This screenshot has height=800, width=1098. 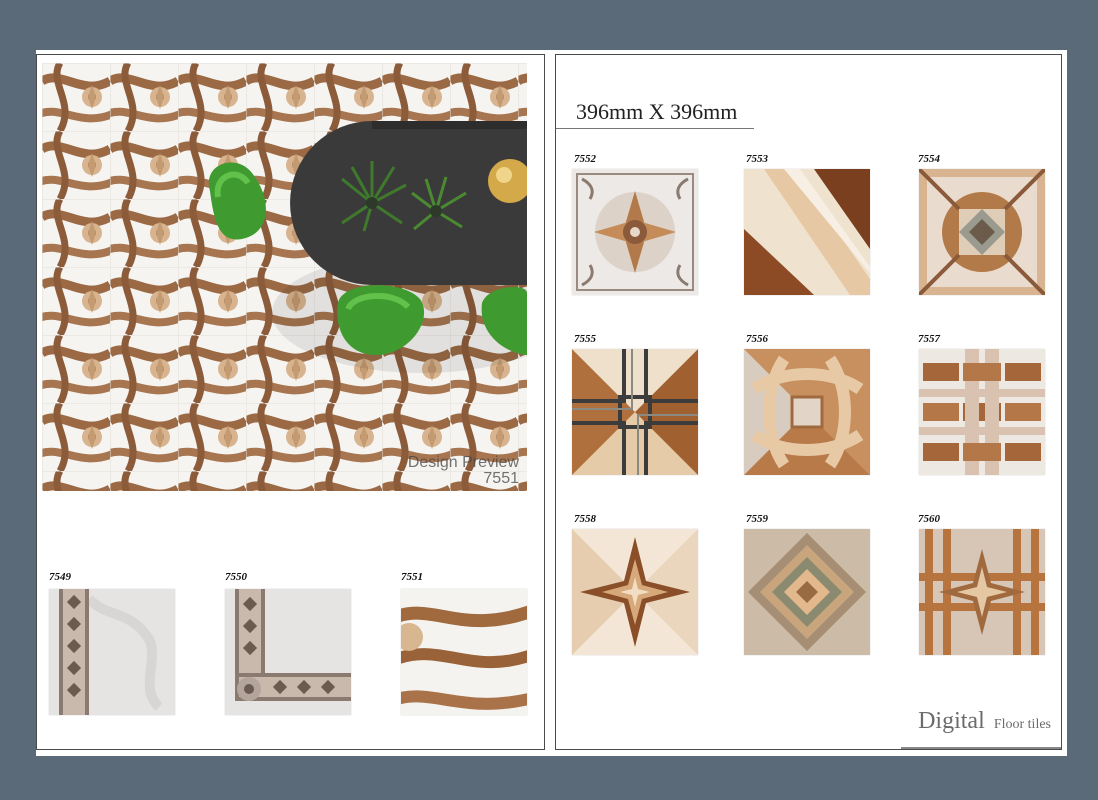 I want to click on tile-code: 7558, so click(x=585, y=519).